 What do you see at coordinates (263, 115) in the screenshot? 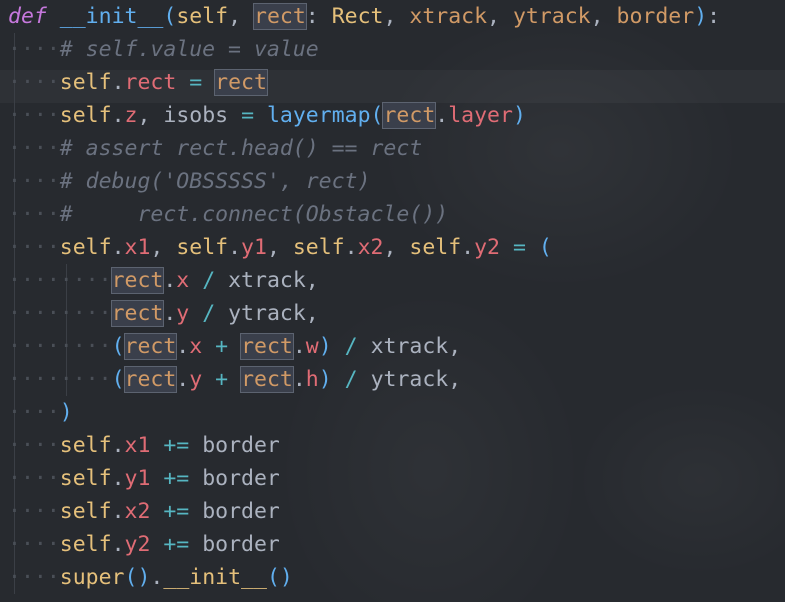
I see `code-line-text: ····self.z, isobs = layermap(rect.layer)` at bounding box center [263, 115].